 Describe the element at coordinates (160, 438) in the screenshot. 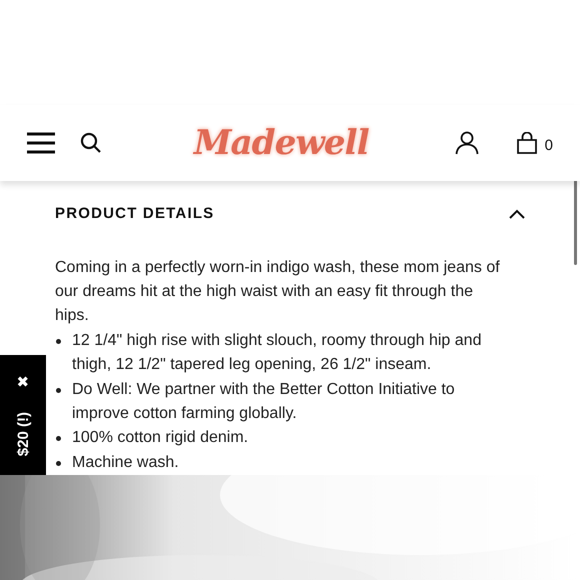

I see `bullet-text: 100% cotton rigid denim.` at that location.